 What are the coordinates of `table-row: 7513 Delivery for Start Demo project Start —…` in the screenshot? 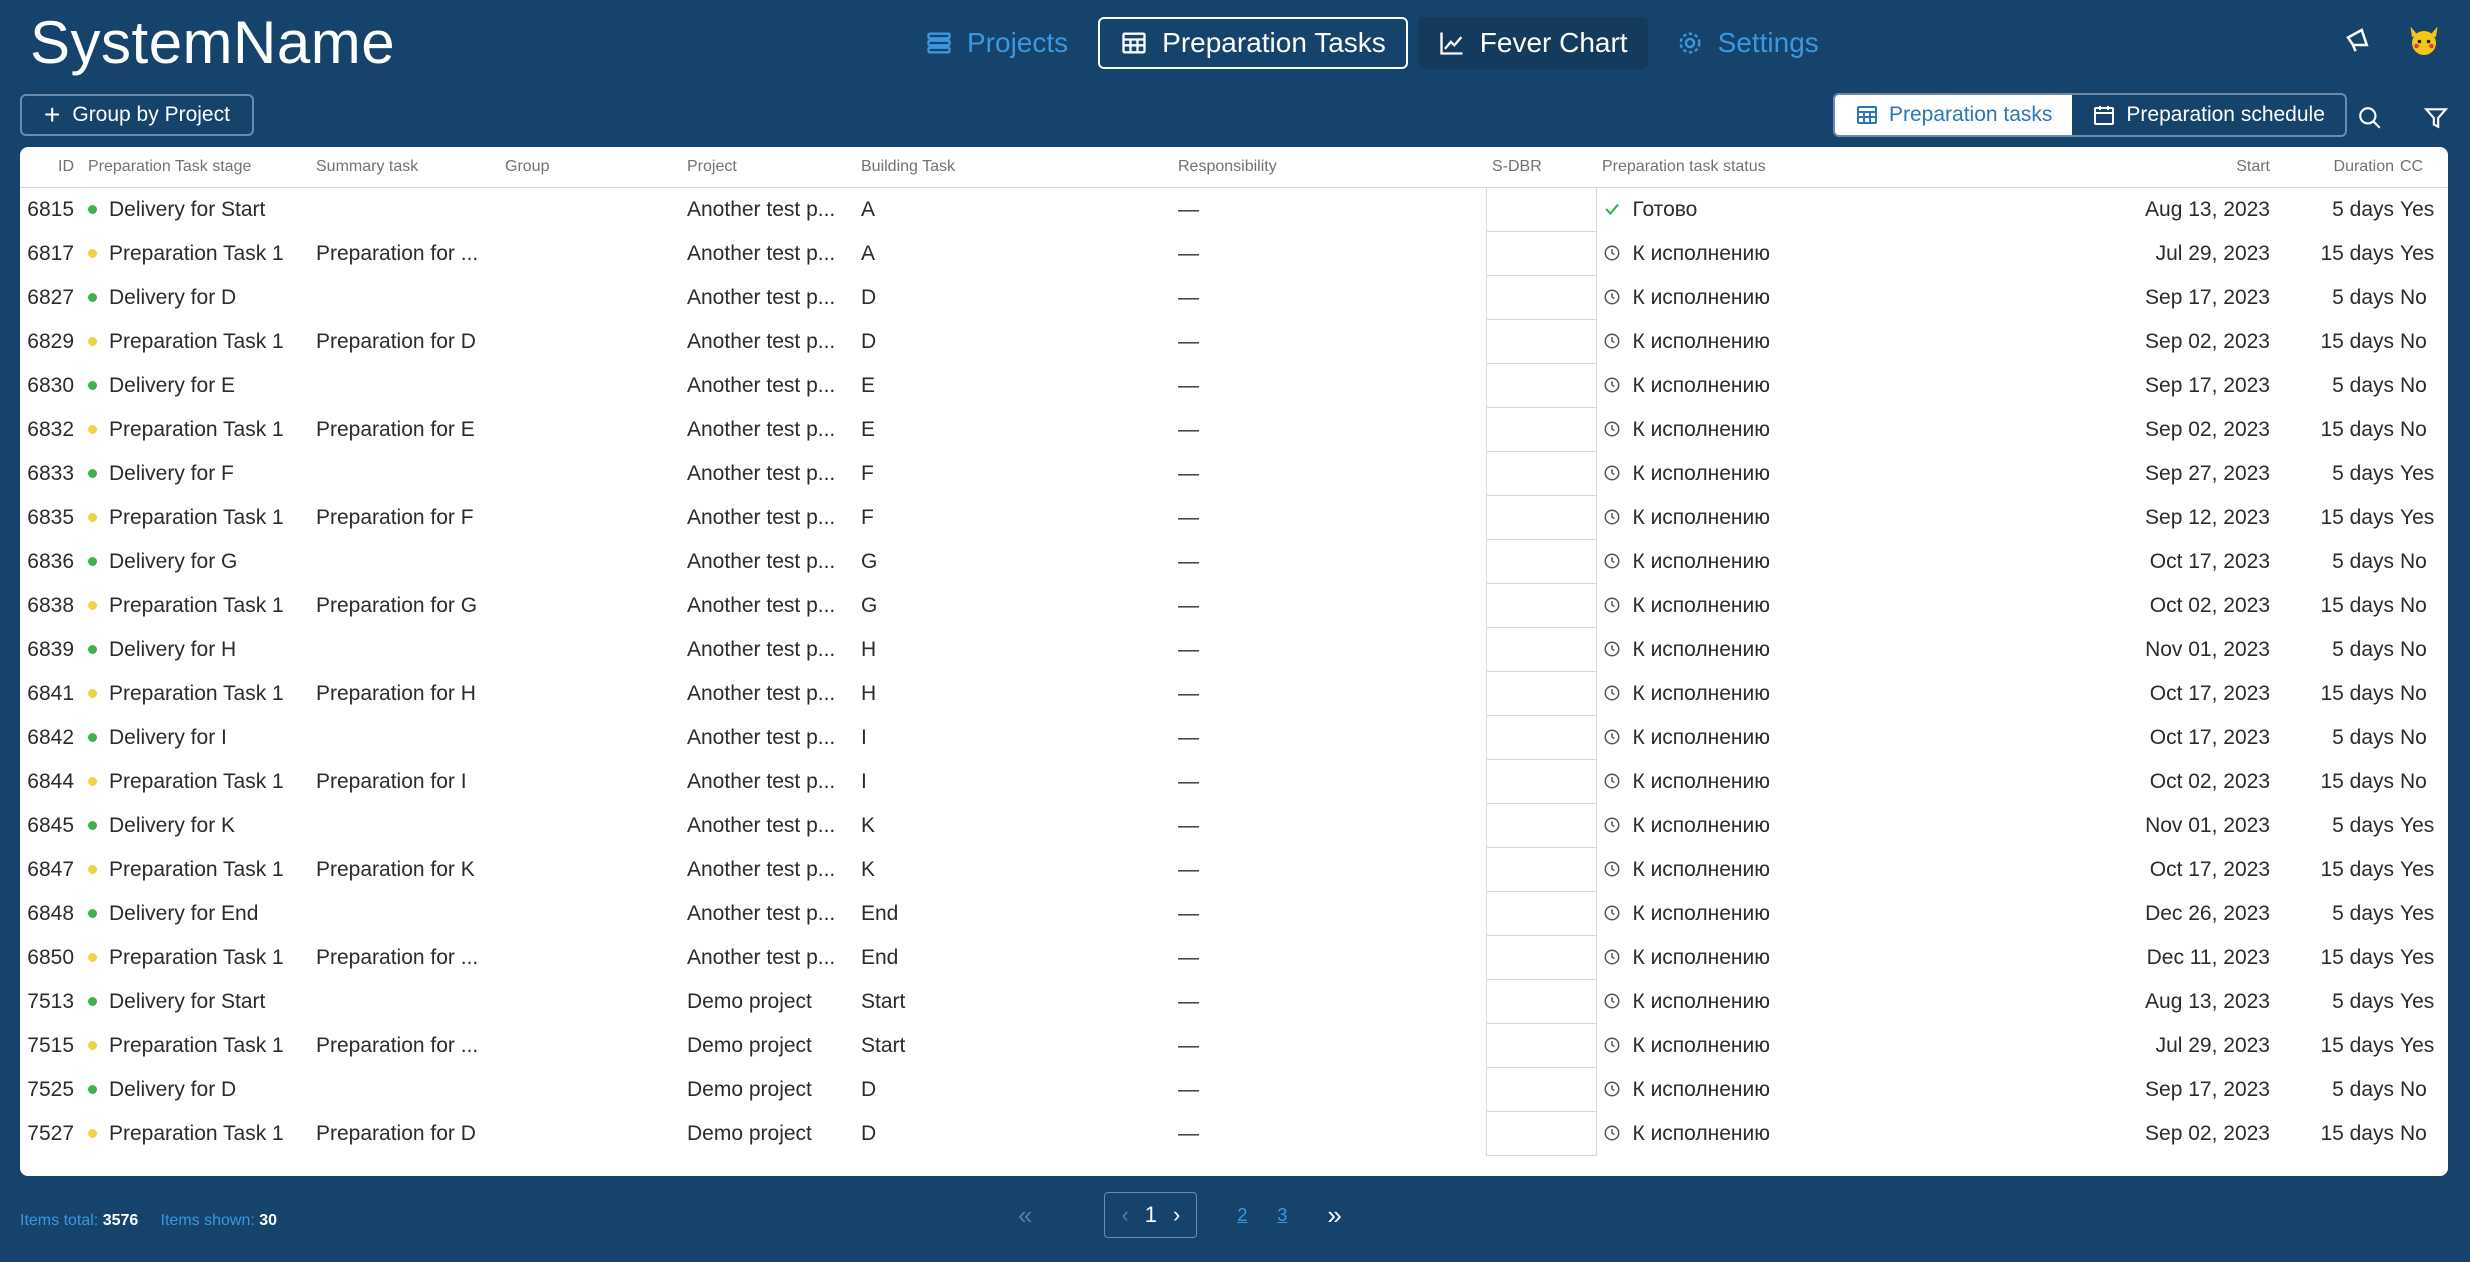 It's located at (1234, 1002).